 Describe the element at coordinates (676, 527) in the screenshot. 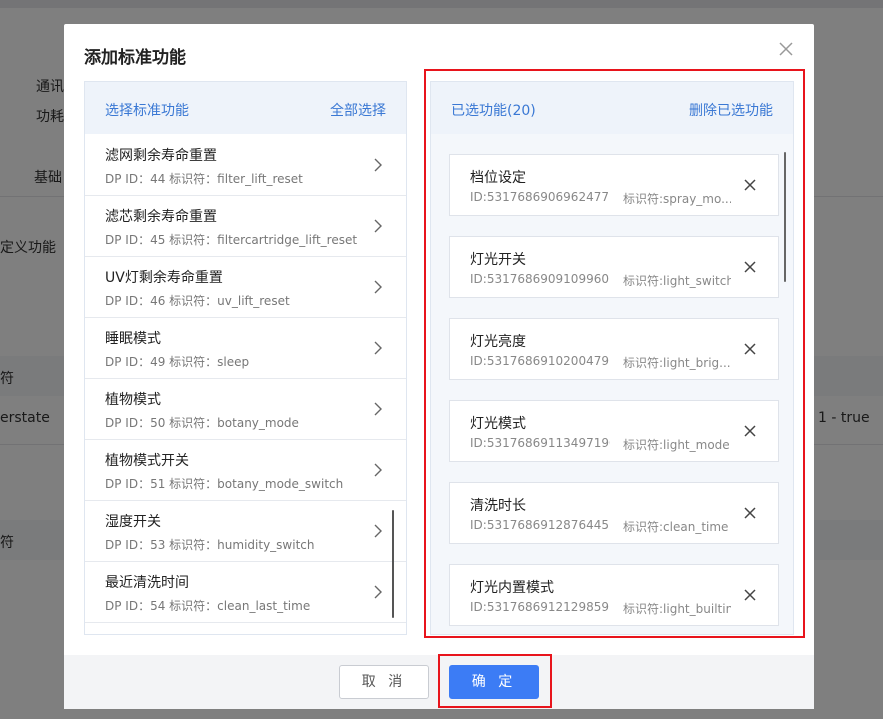

I see `selected-item-code: 标识符:clean_time` at that location.